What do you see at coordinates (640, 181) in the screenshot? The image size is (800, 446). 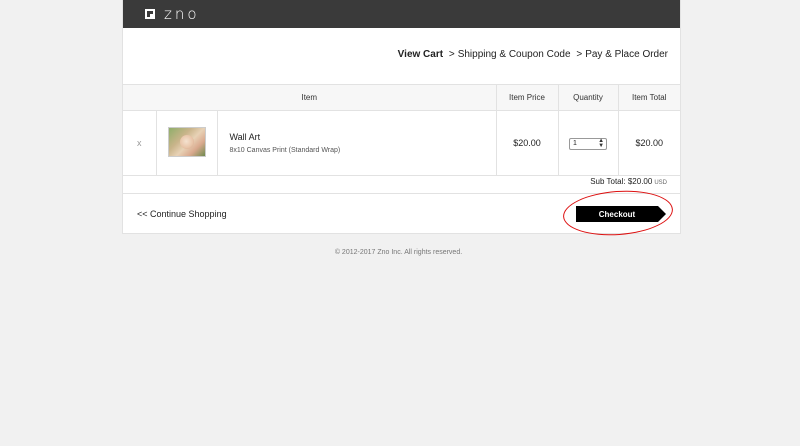 I see `subtotal-value: $20.00` at bounding box center [640, 181].